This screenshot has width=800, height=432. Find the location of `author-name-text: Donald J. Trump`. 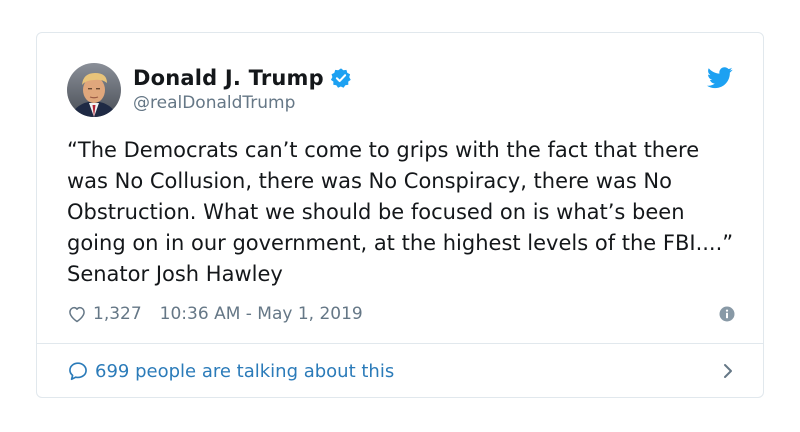

author-name-text: Donald J. Trump is located at coordinates (228, 78).